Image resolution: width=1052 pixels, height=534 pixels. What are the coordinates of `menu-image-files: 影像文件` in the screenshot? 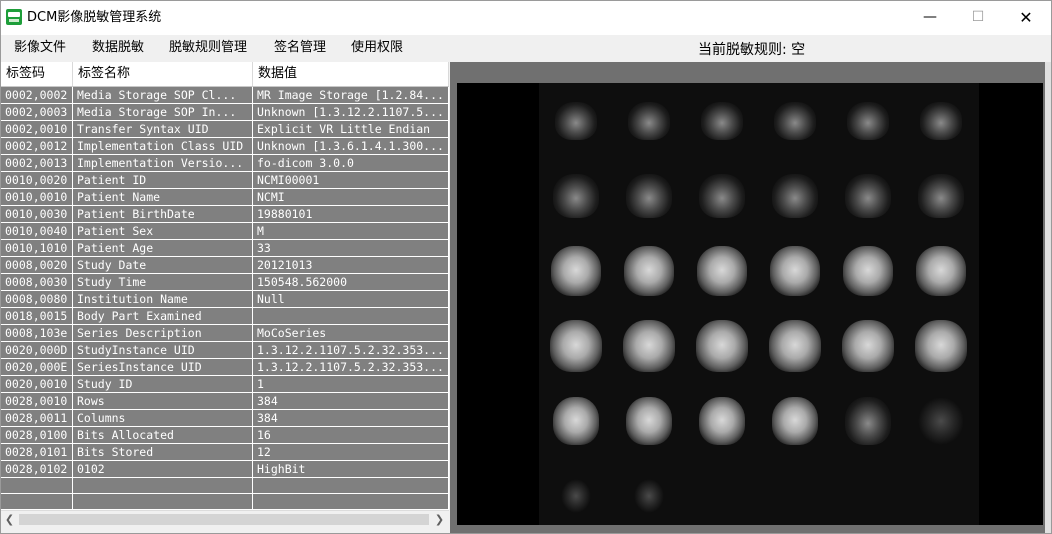 It's located at (40, 48).